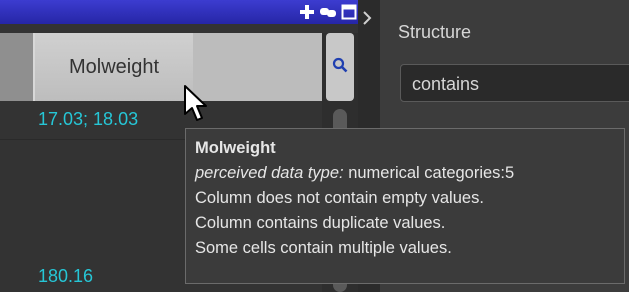 This screenshot has width=629, height=292. I want to click on plus-icon, so click(307, 12).